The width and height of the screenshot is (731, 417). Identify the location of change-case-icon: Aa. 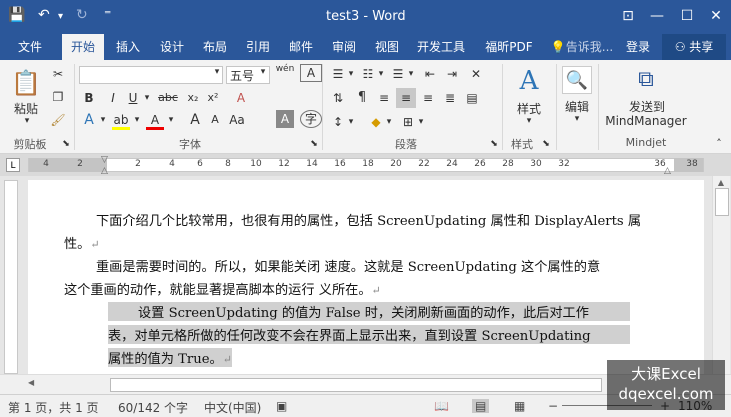
(237, 120).